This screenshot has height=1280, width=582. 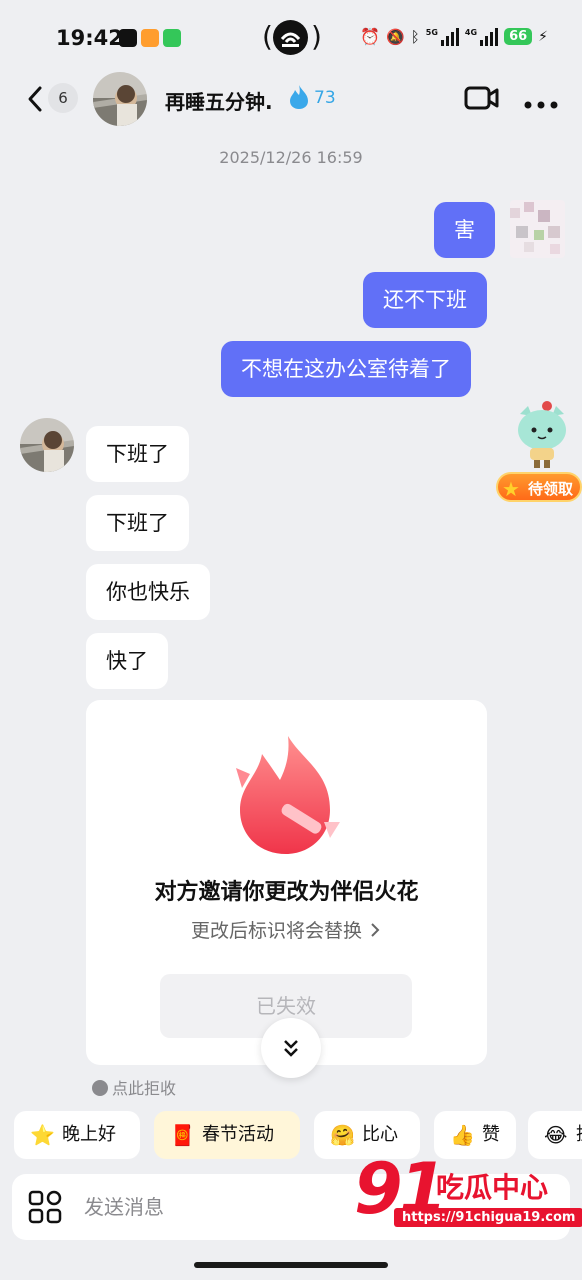 I want to click on spark-flame-icon, so click(x=299, y=97).